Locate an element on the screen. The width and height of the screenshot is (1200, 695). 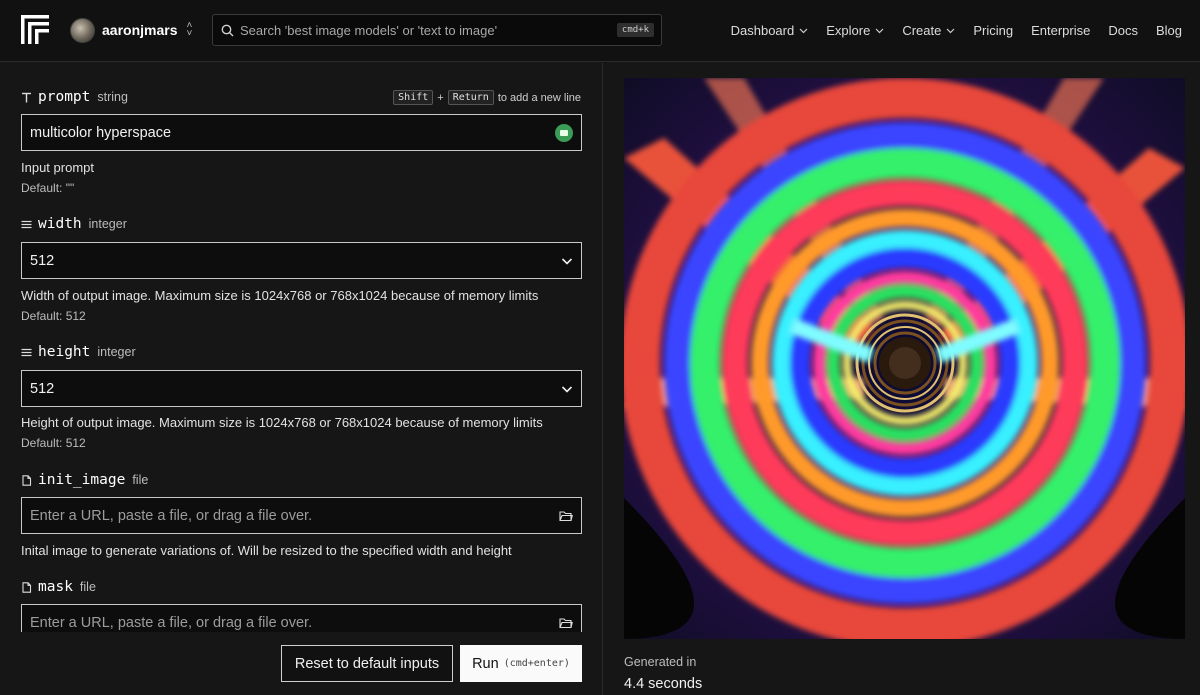
search-shortcut-hint: cmd+k is located at coordinates (635, 30).